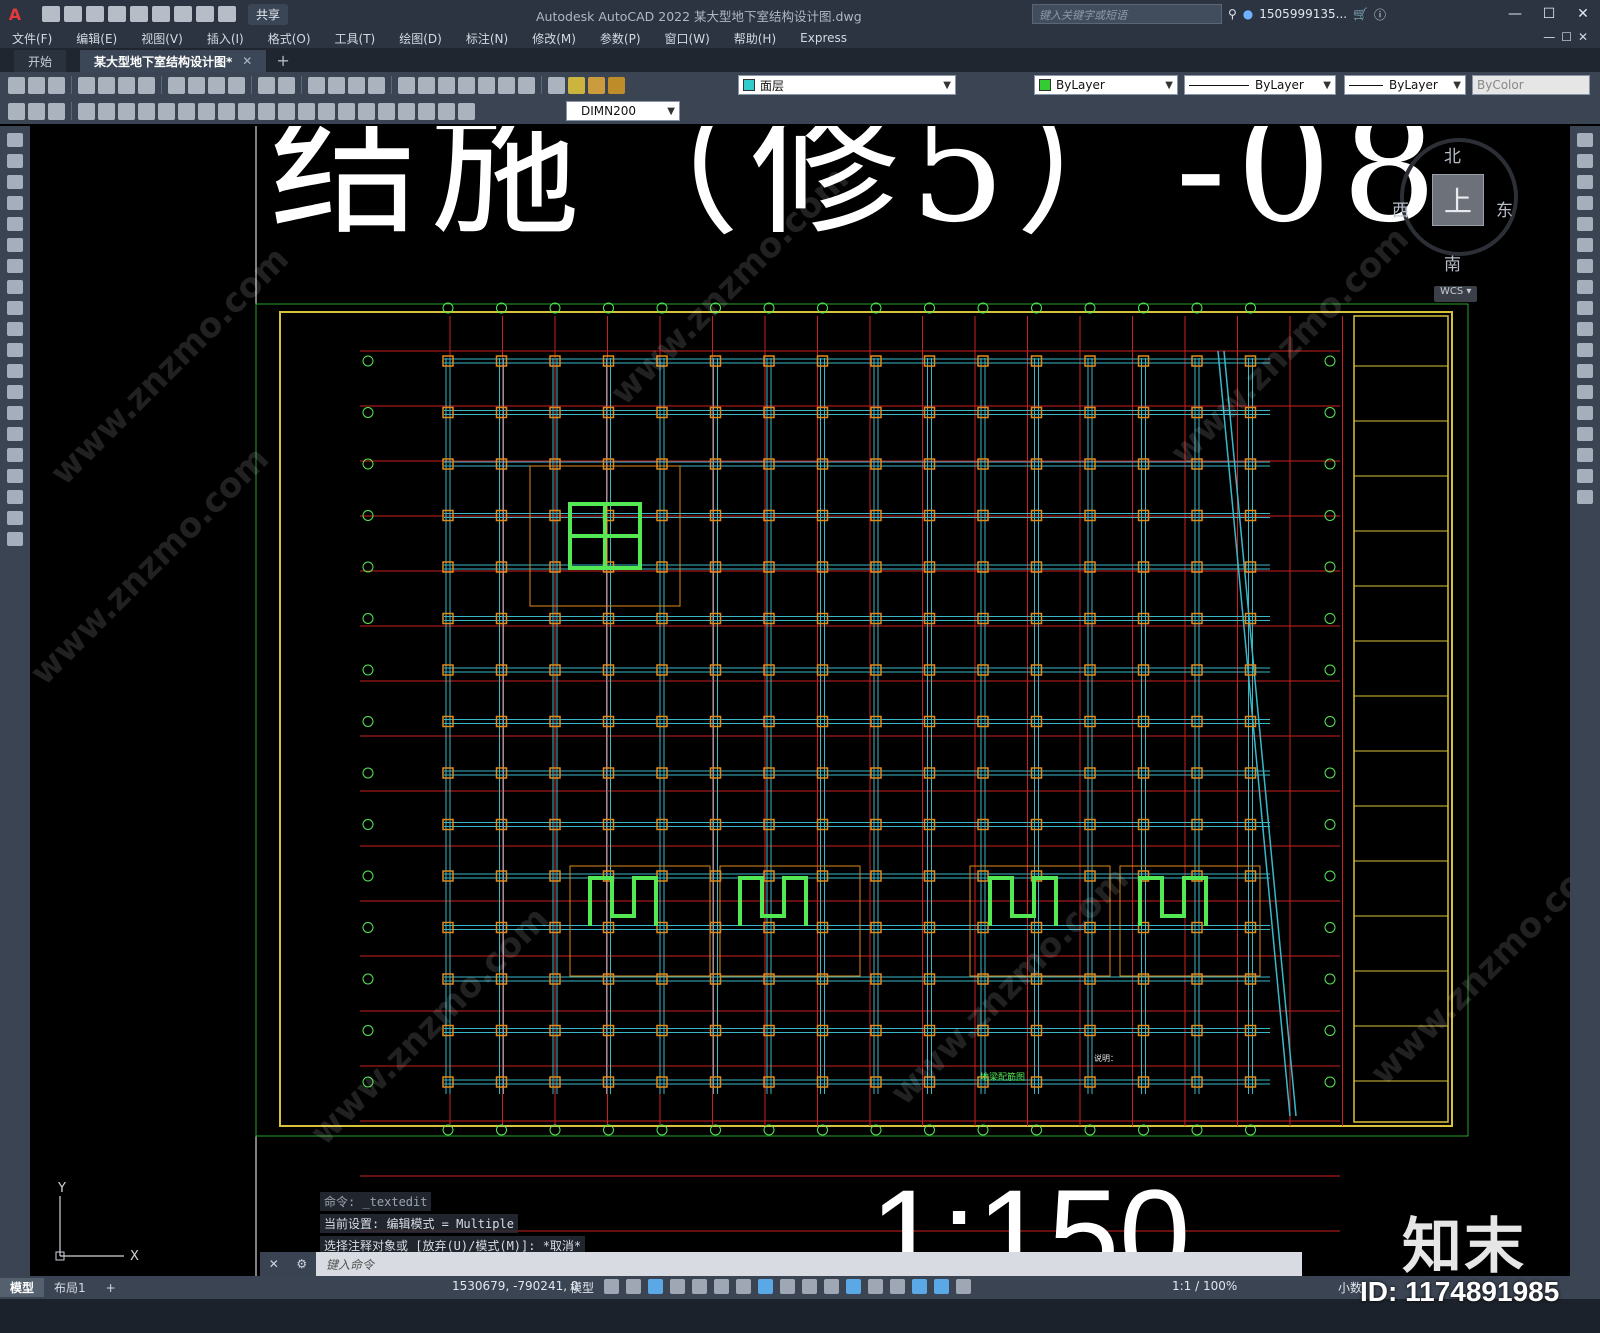 The height and width of the screenshot is (1333, 1600). What do you see at coordinates (15, 329) in the screenshot?
I see `ellipse-icon` at bounding box center [15, 329].